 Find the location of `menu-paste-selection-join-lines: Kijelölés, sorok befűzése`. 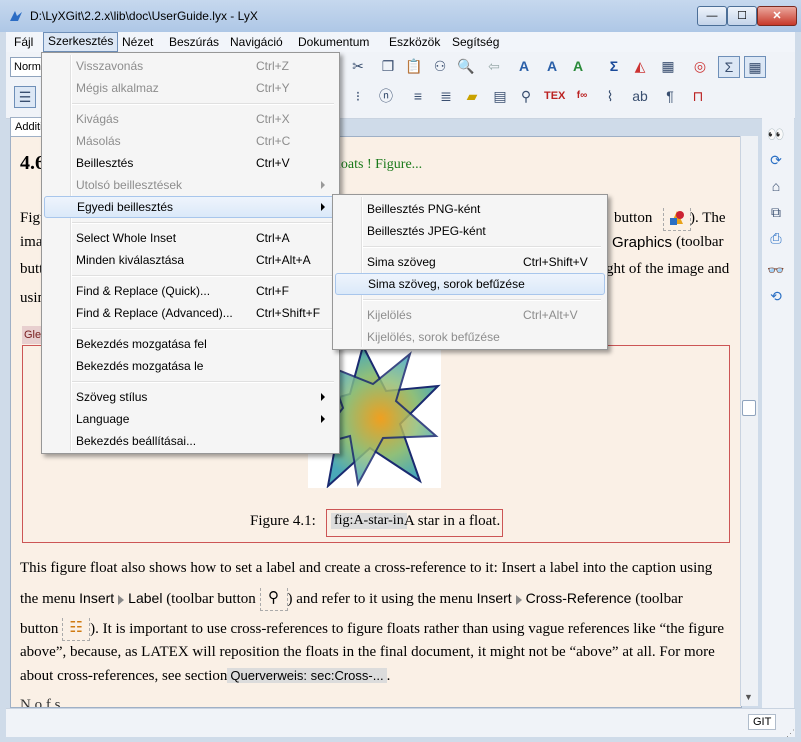

menu-paste-selection-join-lines: Kijelölés, sorok befűzése is located at coordinates (470, 337).